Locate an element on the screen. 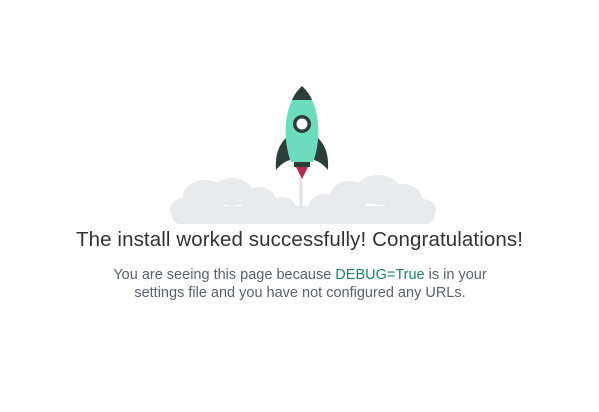  rocket-icon is located at coordinates (302, 132).